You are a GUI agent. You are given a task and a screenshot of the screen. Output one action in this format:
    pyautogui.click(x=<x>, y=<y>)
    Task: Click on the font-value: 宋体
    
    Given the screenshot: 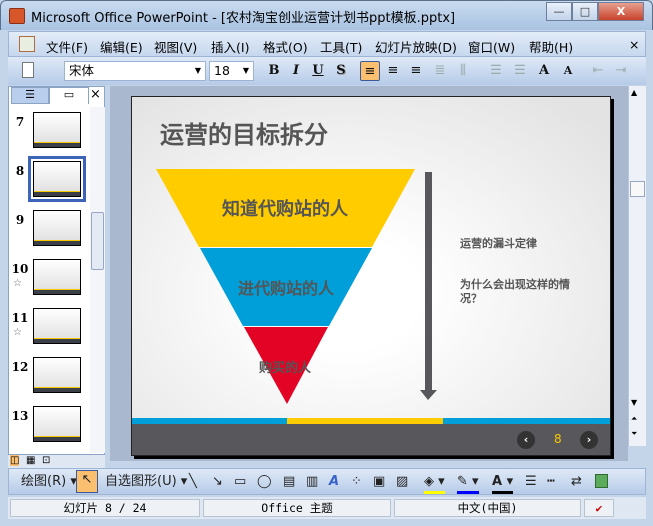 What is the action you would take?
    pyautogui.click(x=82, y=70)
    